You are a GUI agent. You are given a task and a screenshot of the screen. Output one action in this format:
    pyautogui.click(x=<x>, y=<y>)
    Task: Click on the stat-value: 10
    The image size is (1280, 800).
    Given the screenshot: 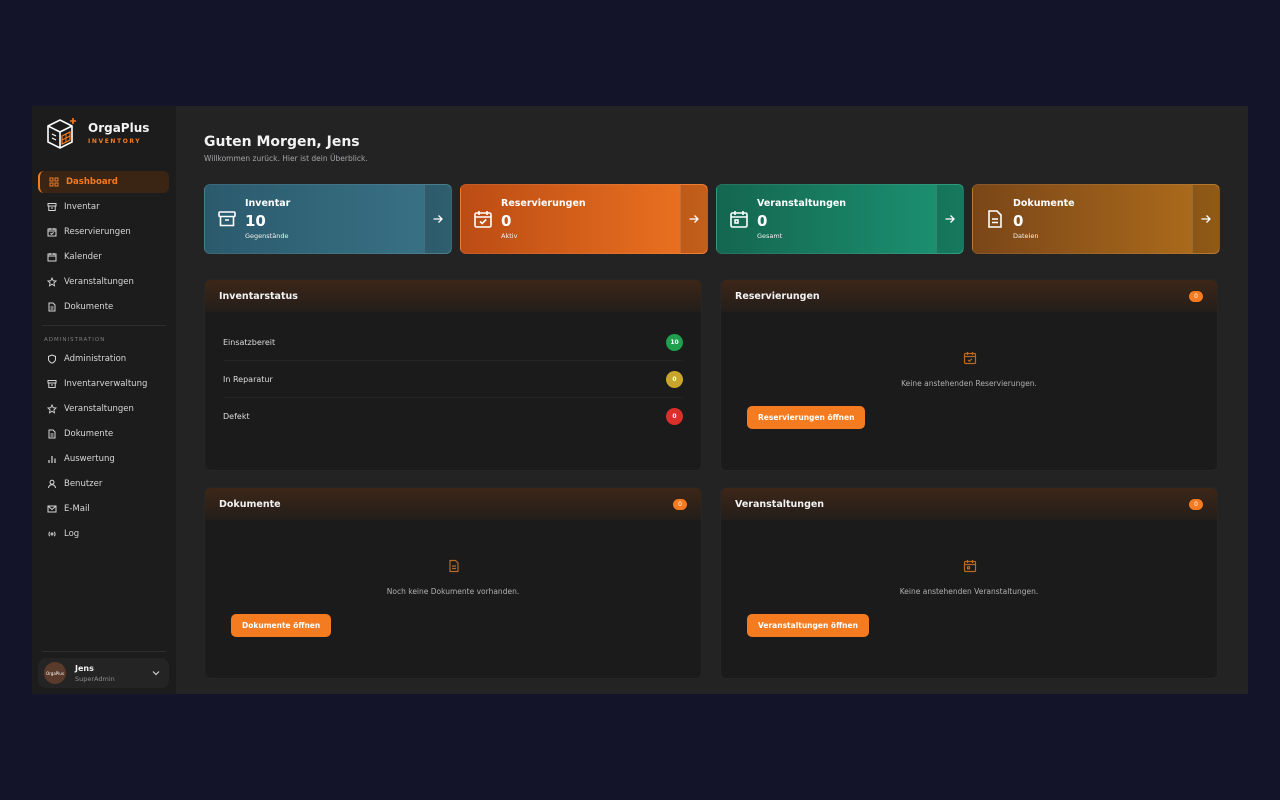 What is the action you would take?
    pyautogui.click(x=255, y=221)
    